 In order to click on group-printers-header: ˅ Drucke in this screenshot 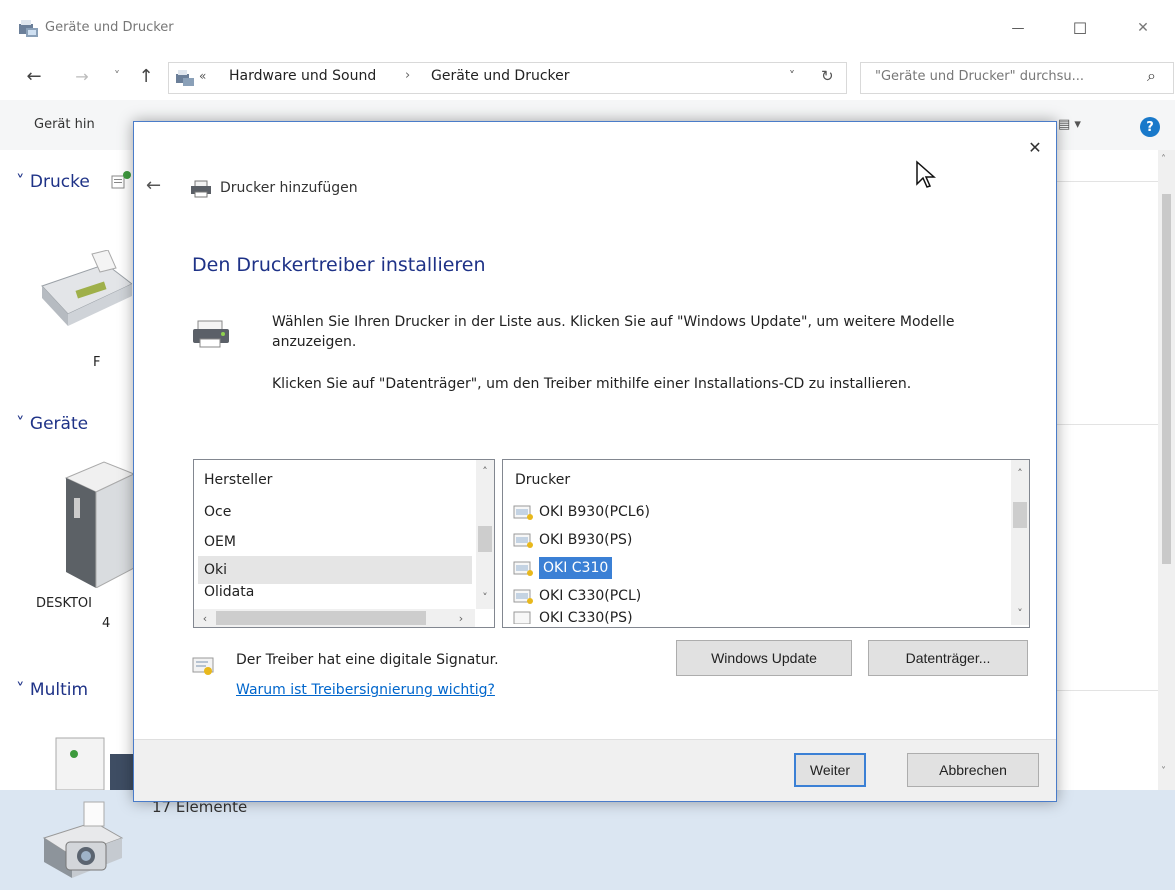, I will do `click(53, 182)`.